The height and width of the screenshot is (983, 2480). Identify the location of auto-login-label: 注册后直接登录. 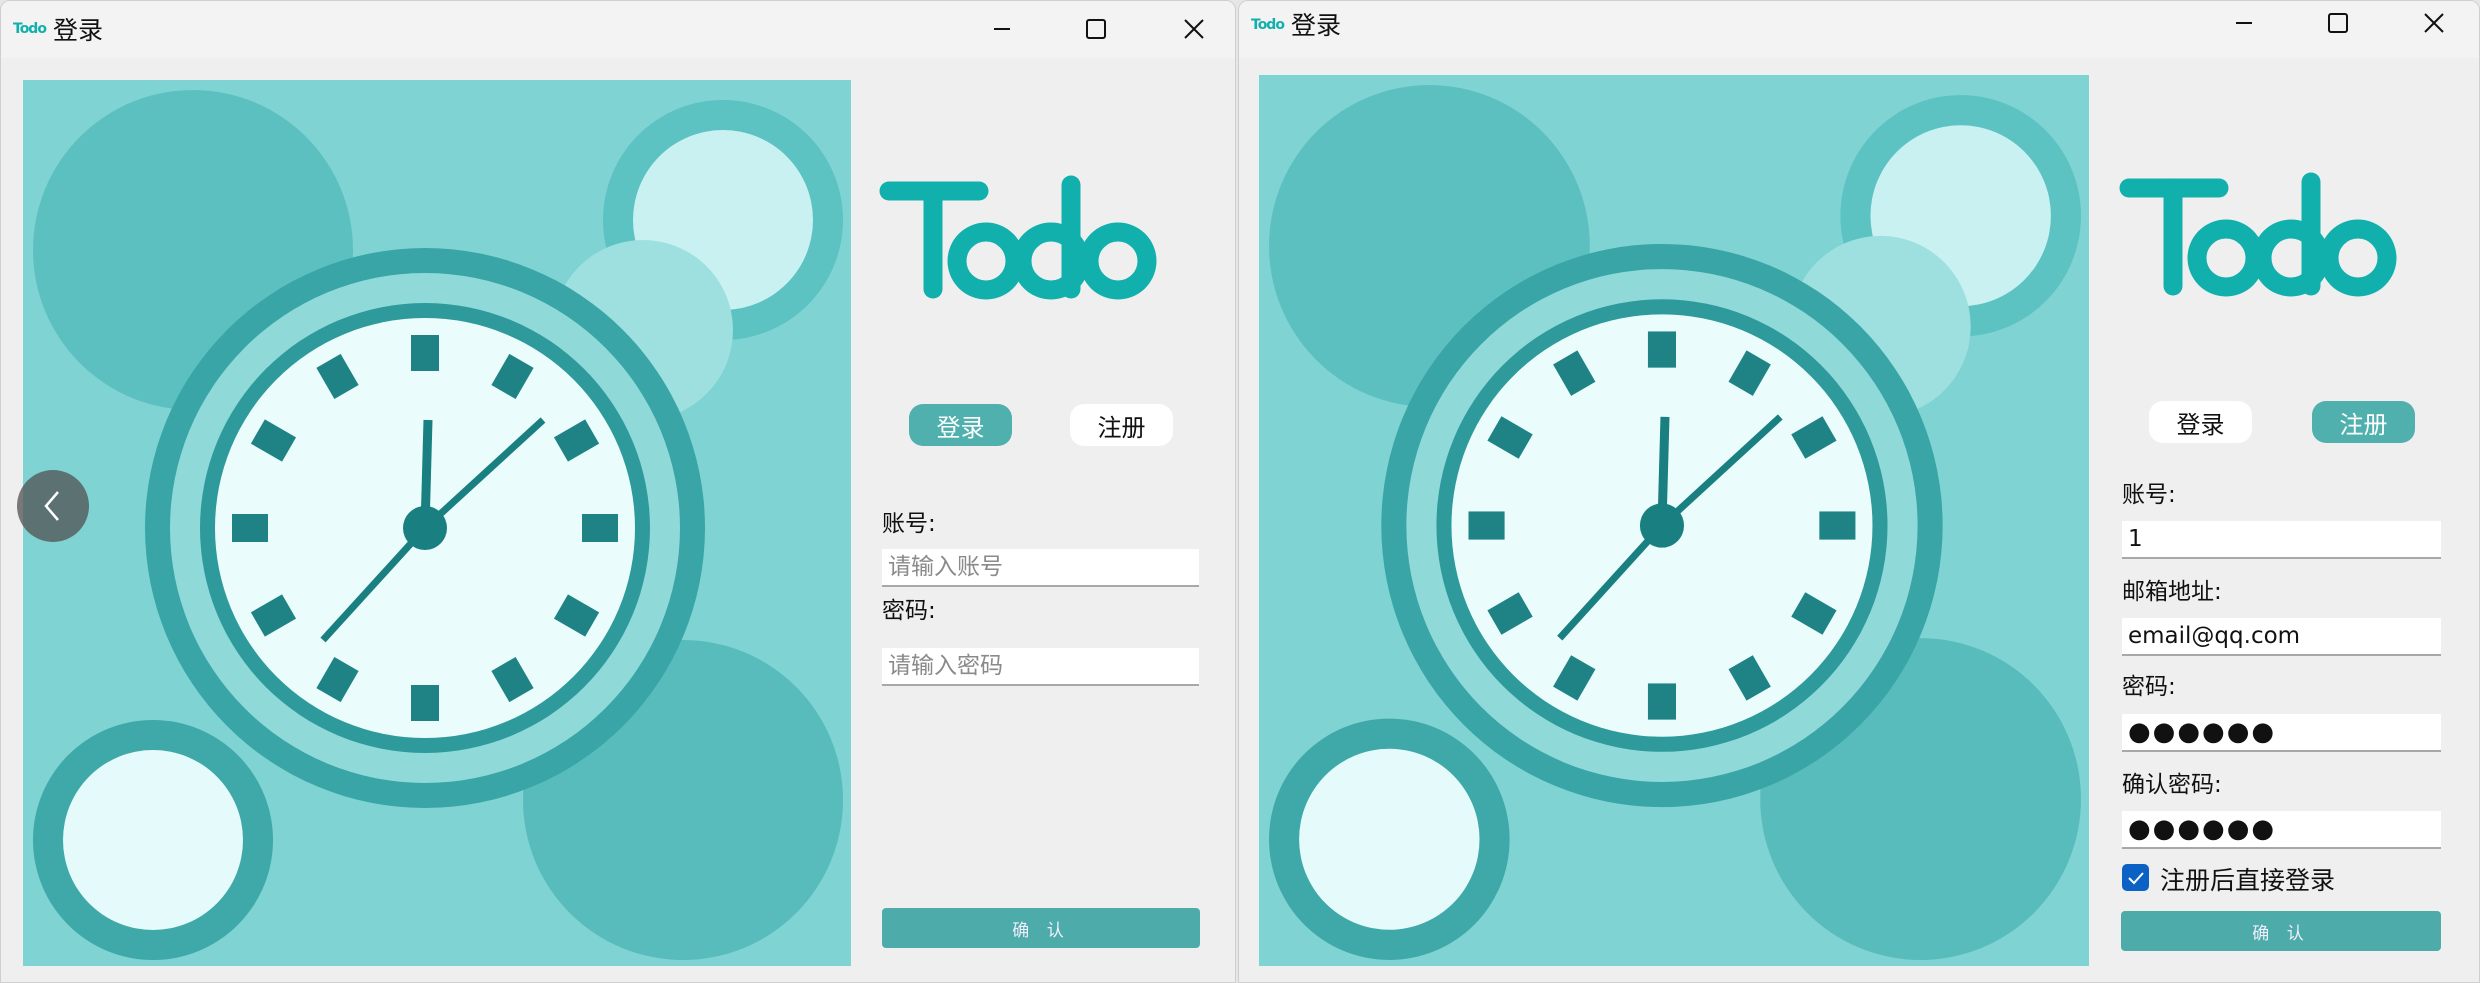
(2248, 880).